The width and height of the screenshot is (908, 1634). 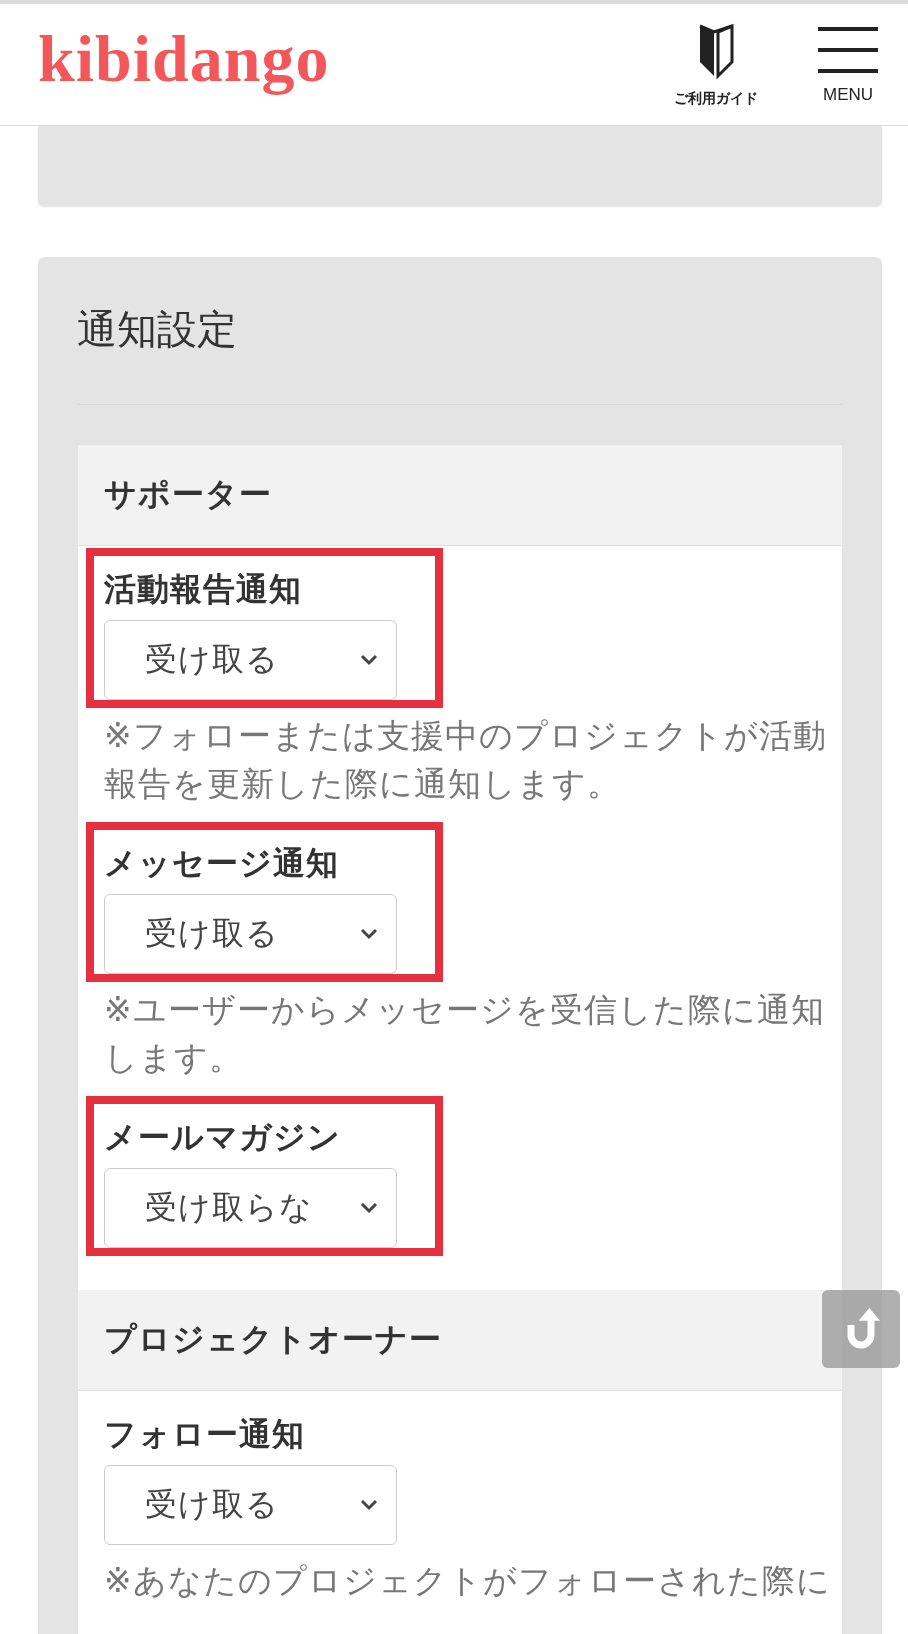 What do you see at coordinates (205, 1434) in the screenshot?
I see `setting-label: フォロー通知` at bounding box center [205, 1434].